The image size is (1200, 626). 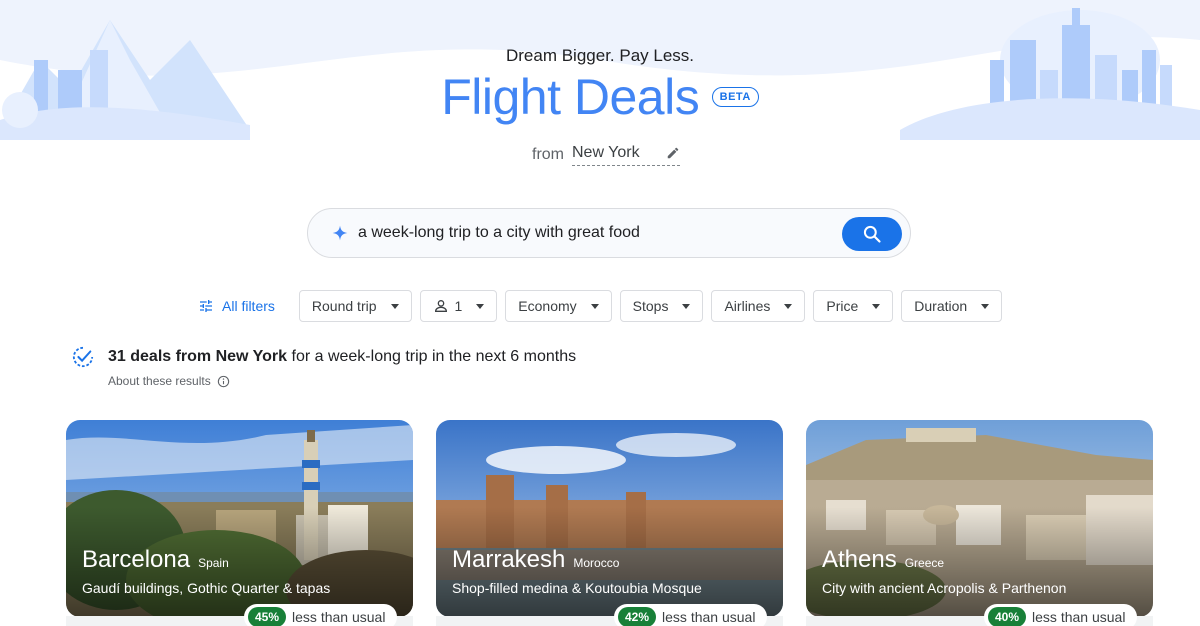 I want to click on deals-count: 31 deals from New York, so click(x=198, y=356).